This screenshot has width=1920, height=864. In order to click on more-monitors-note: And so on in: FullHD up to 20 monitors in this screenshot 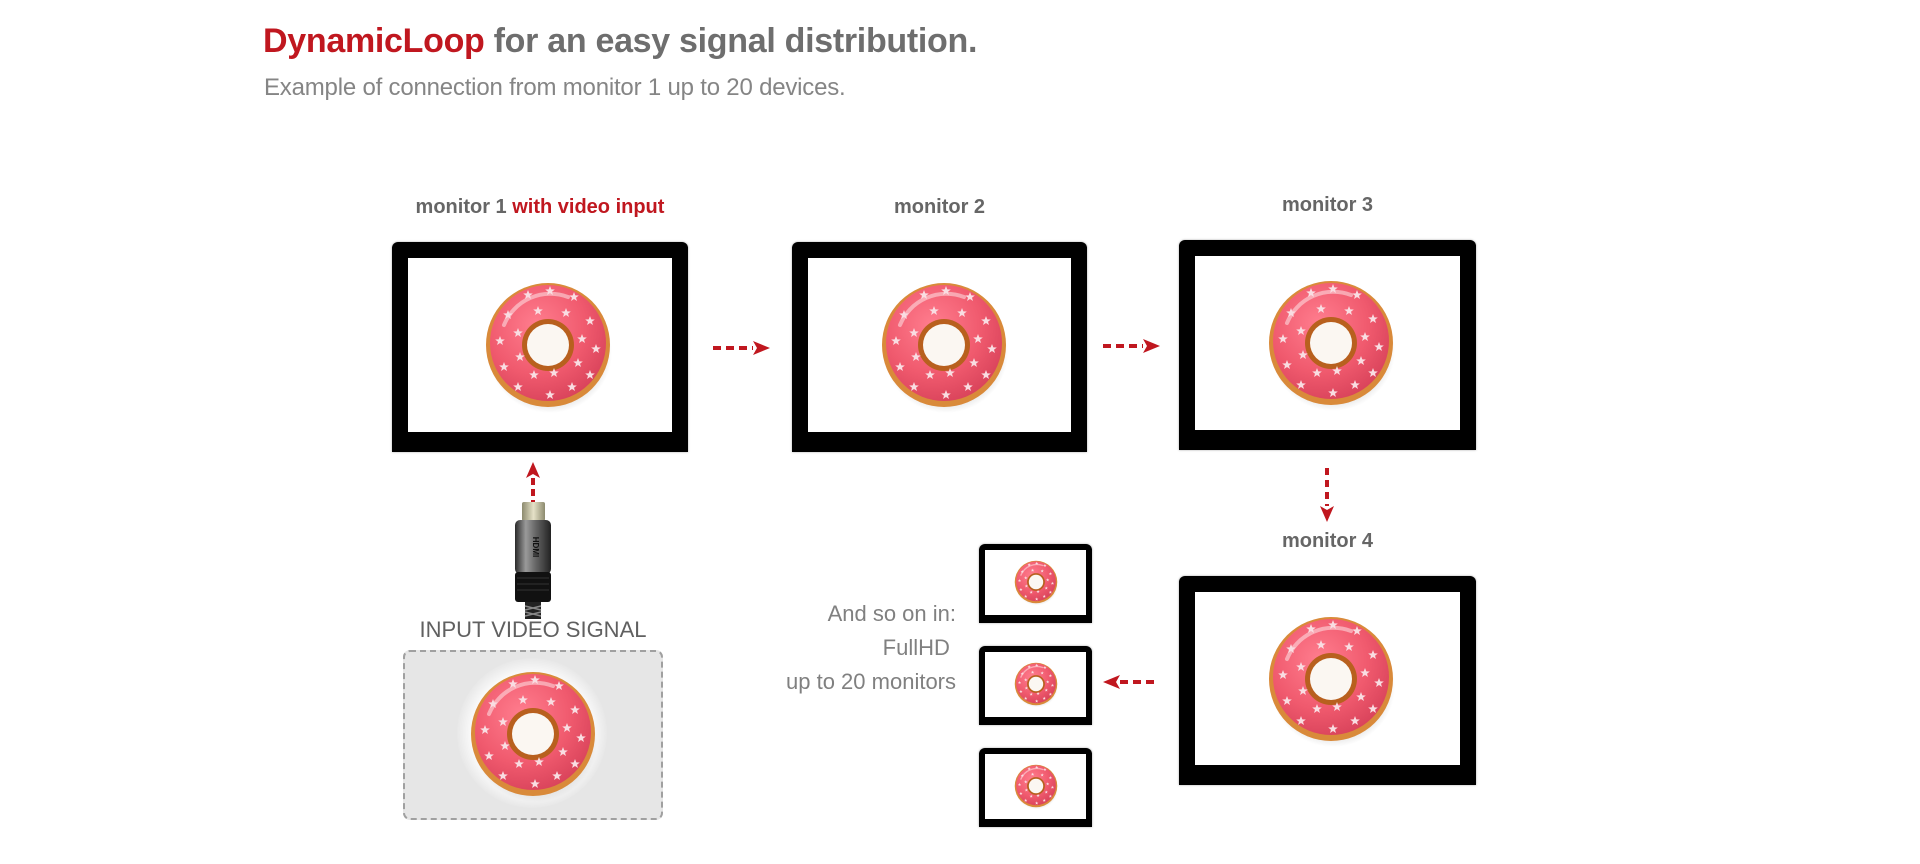, I will do `click(828, 648)`.